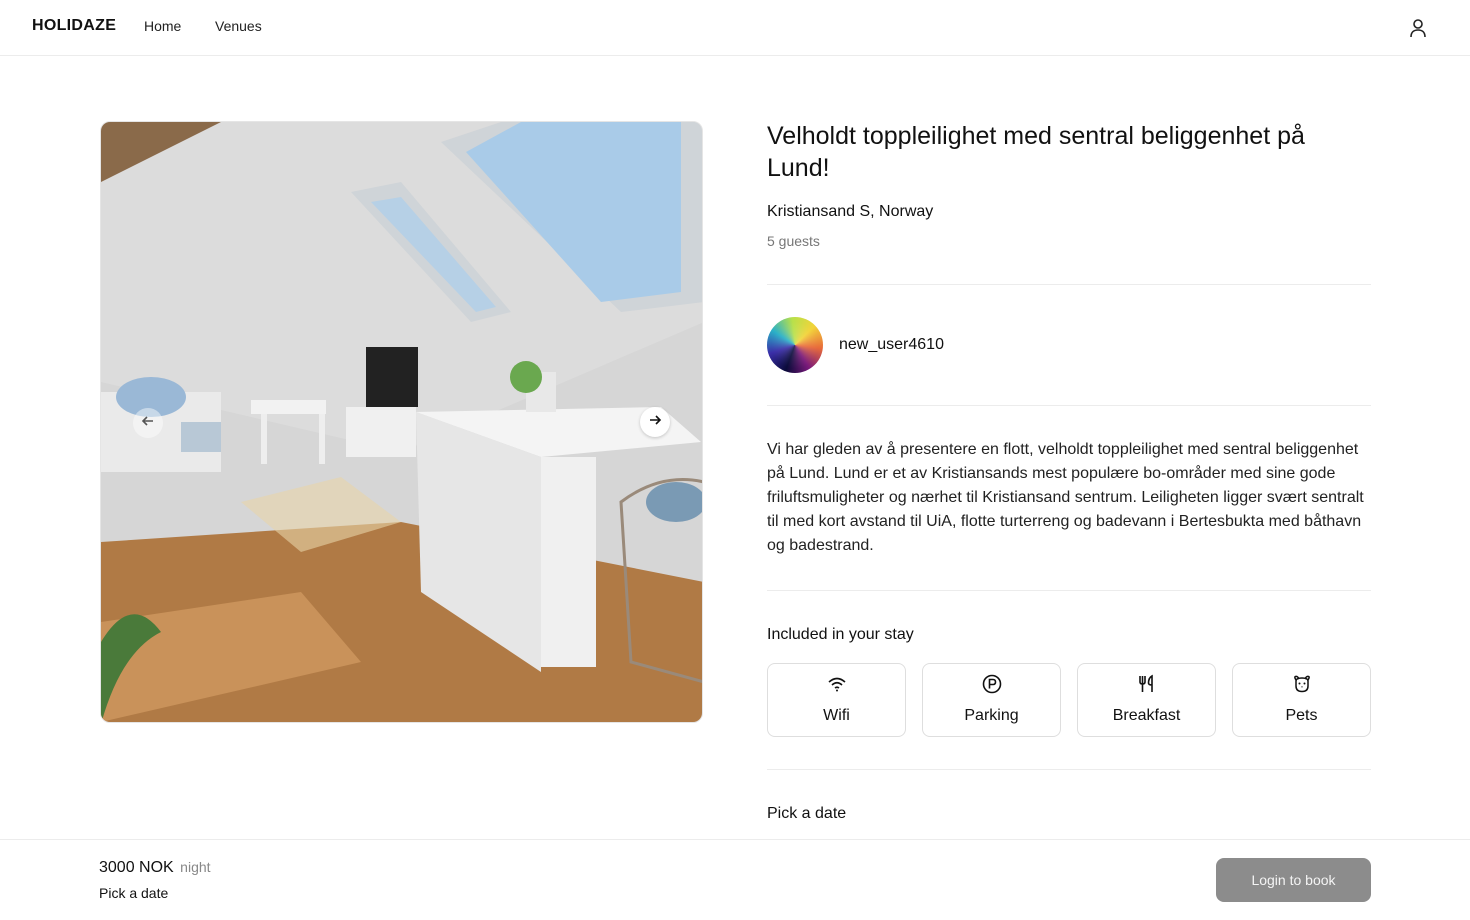 The width and height of the screenshot is (1470, 920). I want to click on amenity-parking: Parking, so click(991, 700).